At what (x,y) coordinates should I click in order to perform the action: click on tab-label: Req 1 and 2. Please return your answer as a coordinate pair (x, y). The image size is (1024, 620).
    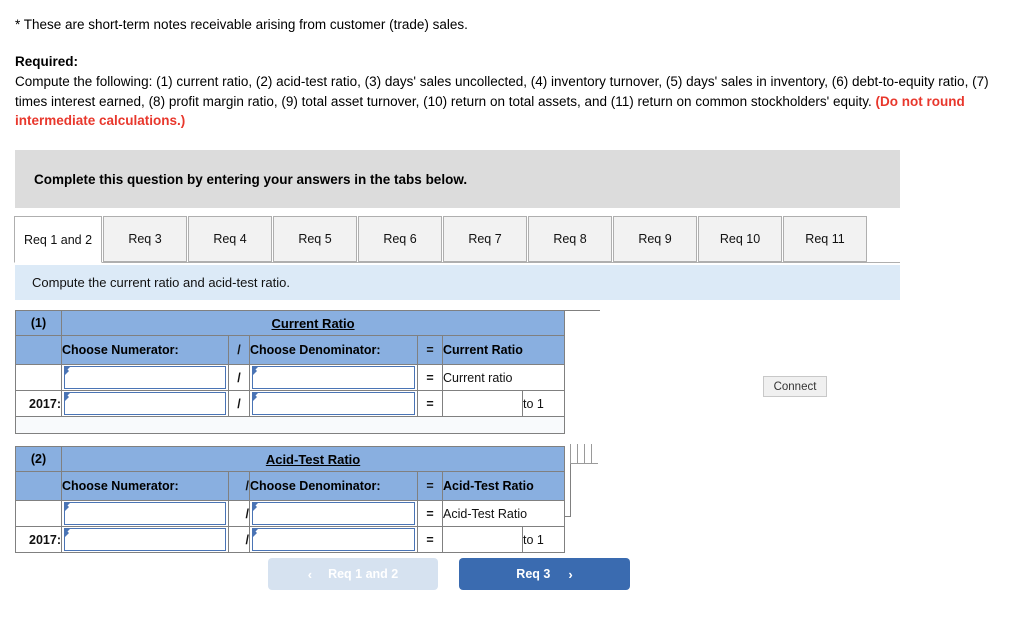
    Looking at the image, I should click on (58, 239).